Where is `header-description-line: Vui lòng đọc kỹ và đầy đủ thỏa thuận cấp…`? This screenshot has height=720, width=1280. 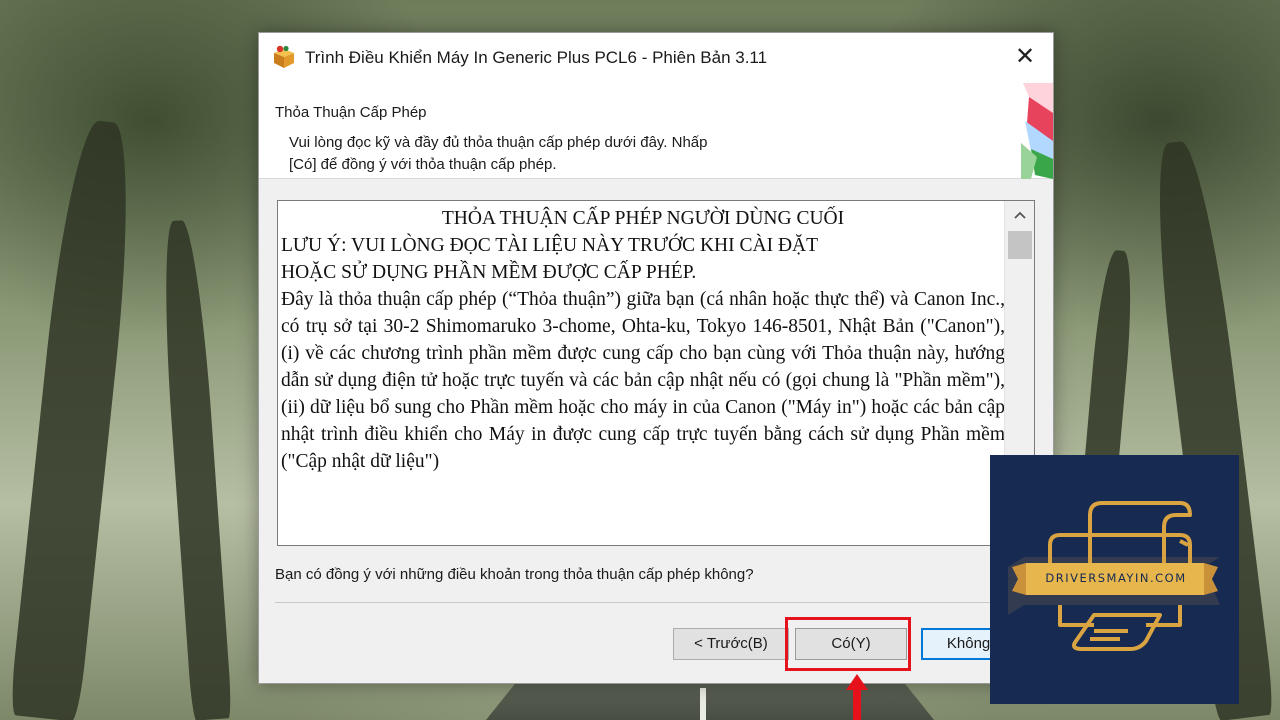 header-description-line: Vui lòng đọc kỹ và đầy đủ thỏa thuận cấp… is located at coordinates (498, 142).